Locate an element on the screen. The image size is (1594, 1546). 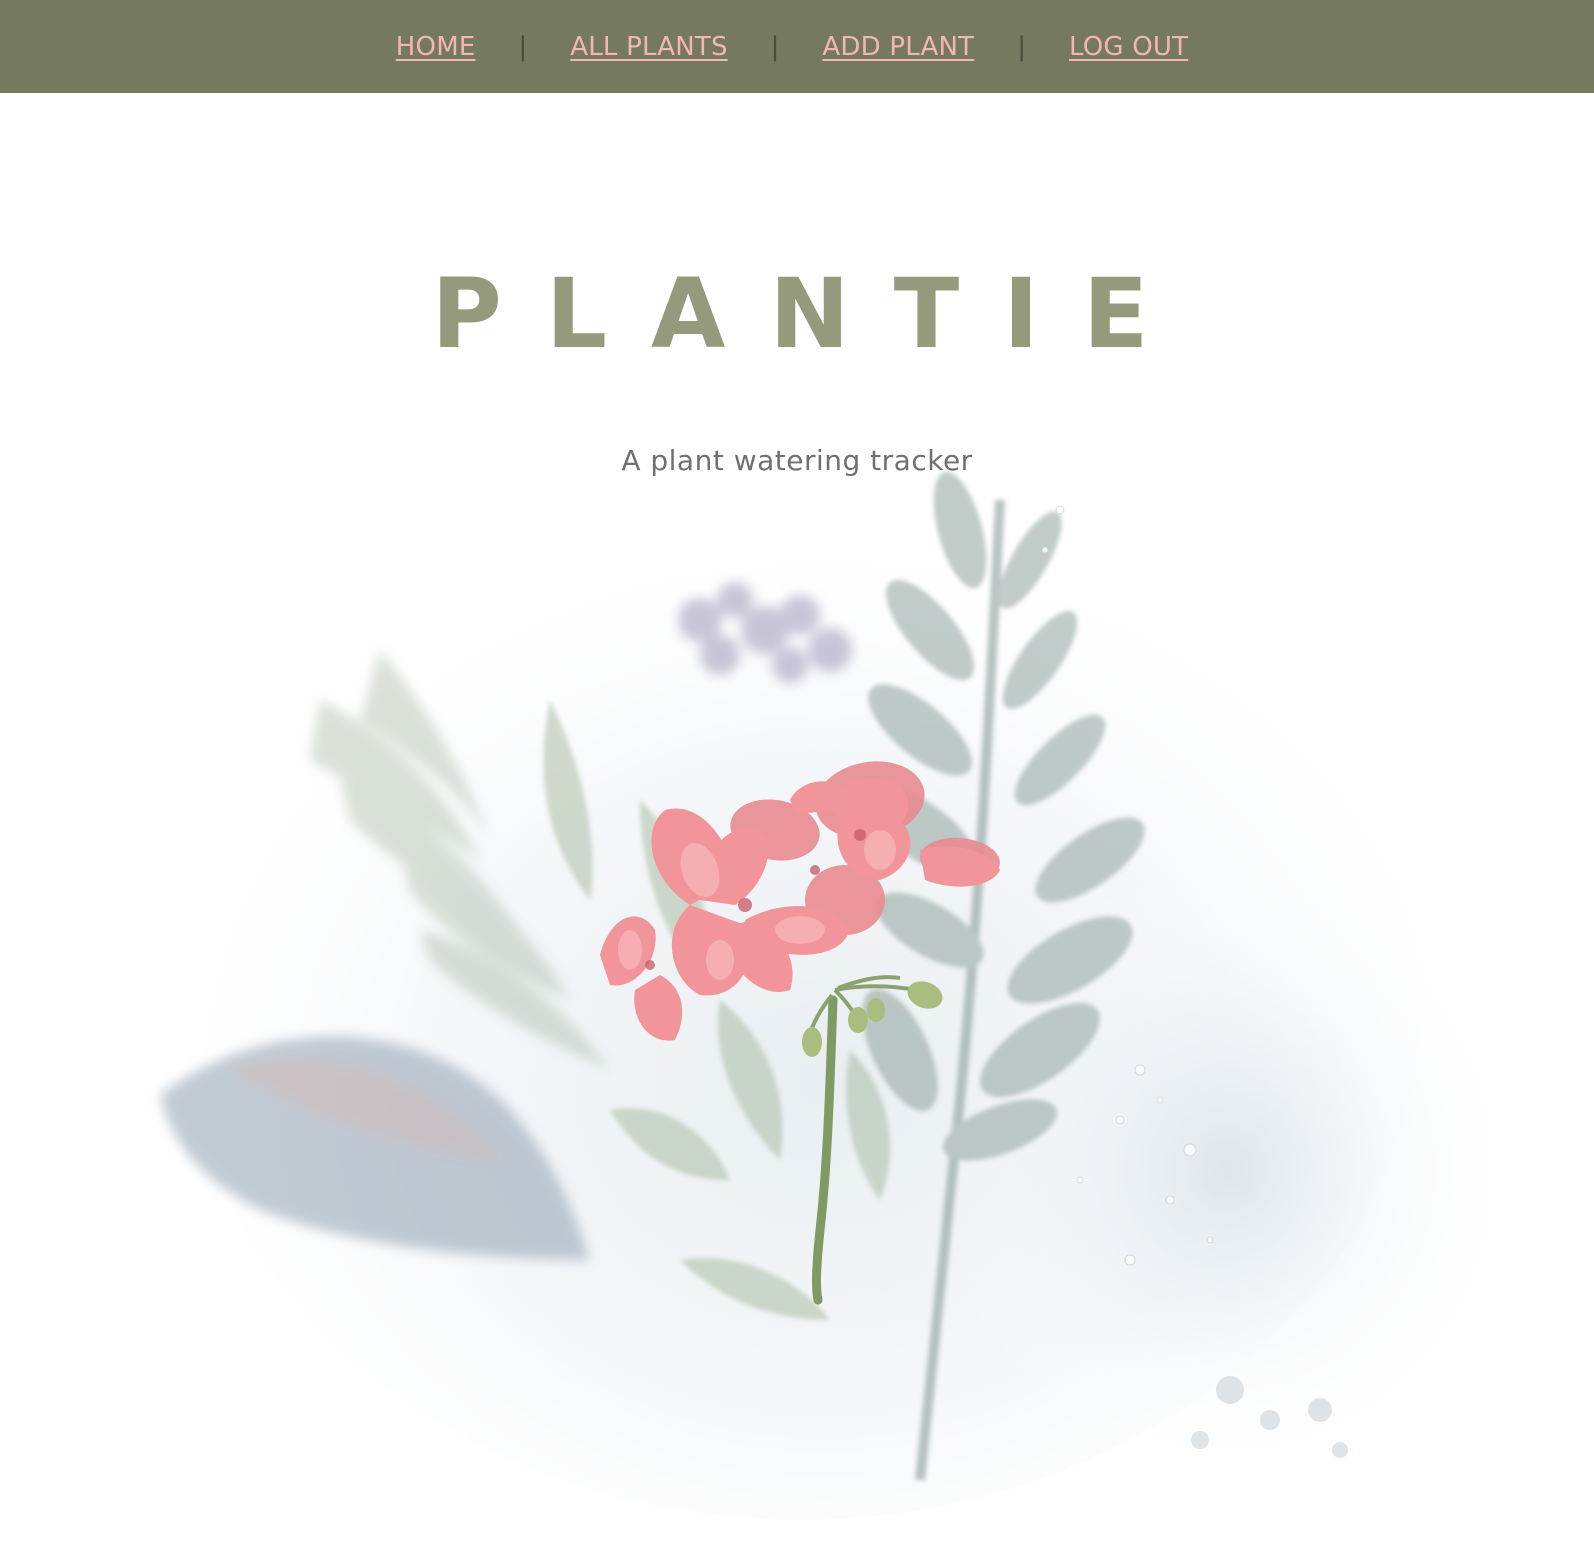
nav-links: HOME | ALL PLANTS | ADD PLANT | LOG OUT is located at coordinates (792, 47).